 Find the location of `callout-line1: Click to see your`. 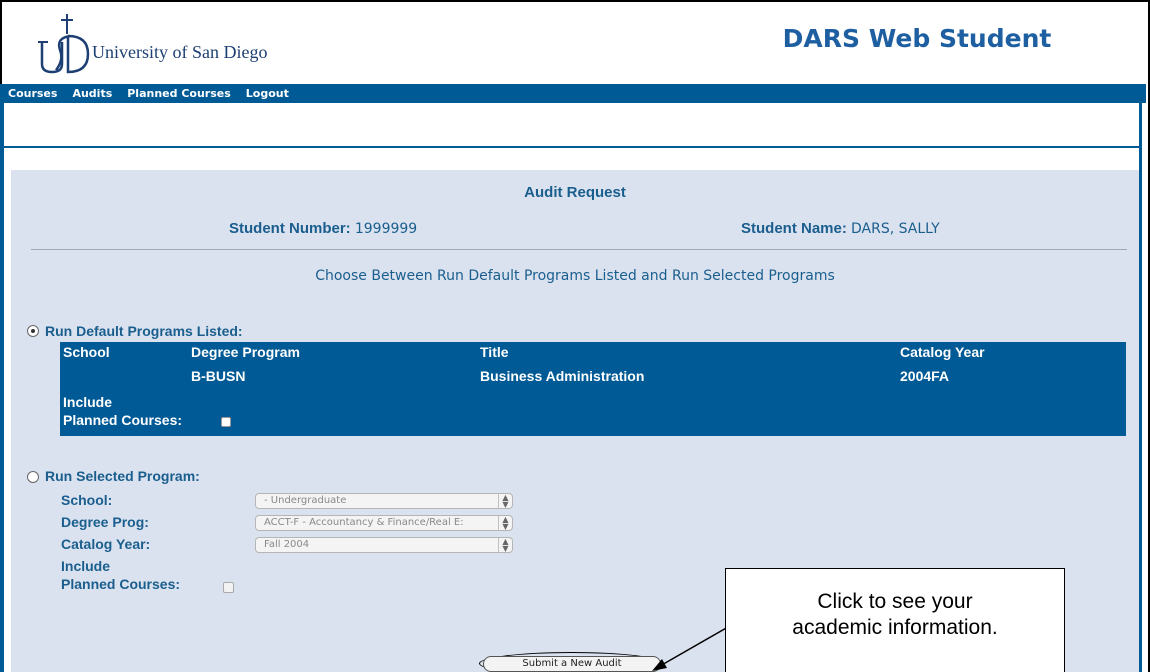

callout-line1: Click to see your is located at coordinates (895, 601).